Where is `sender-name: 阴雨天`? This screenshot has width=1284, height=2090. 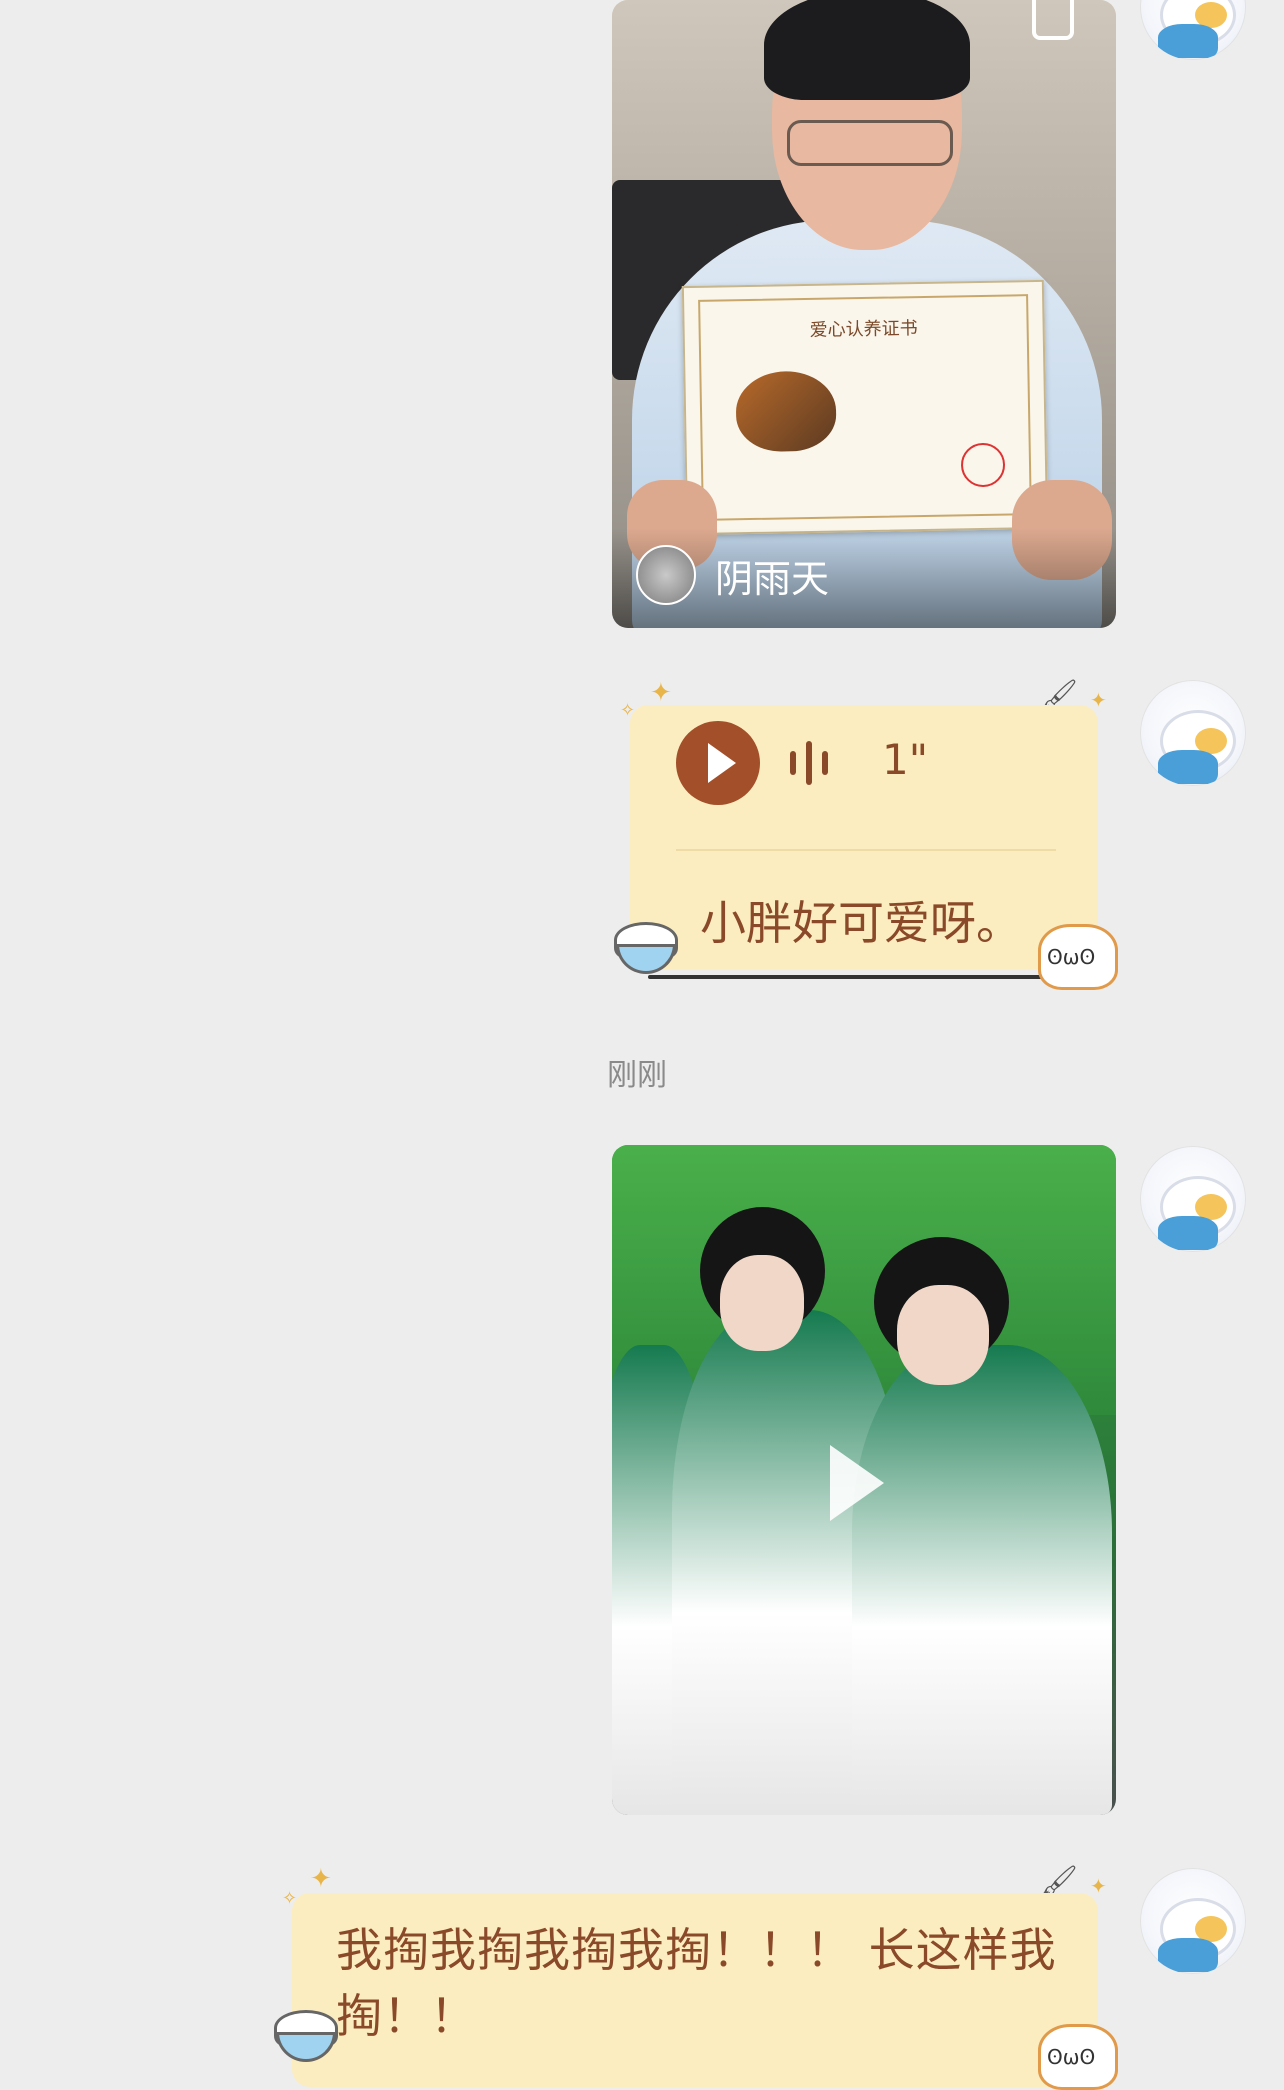
sender-name: 阴雨天 is located at coordinates (772, 579).